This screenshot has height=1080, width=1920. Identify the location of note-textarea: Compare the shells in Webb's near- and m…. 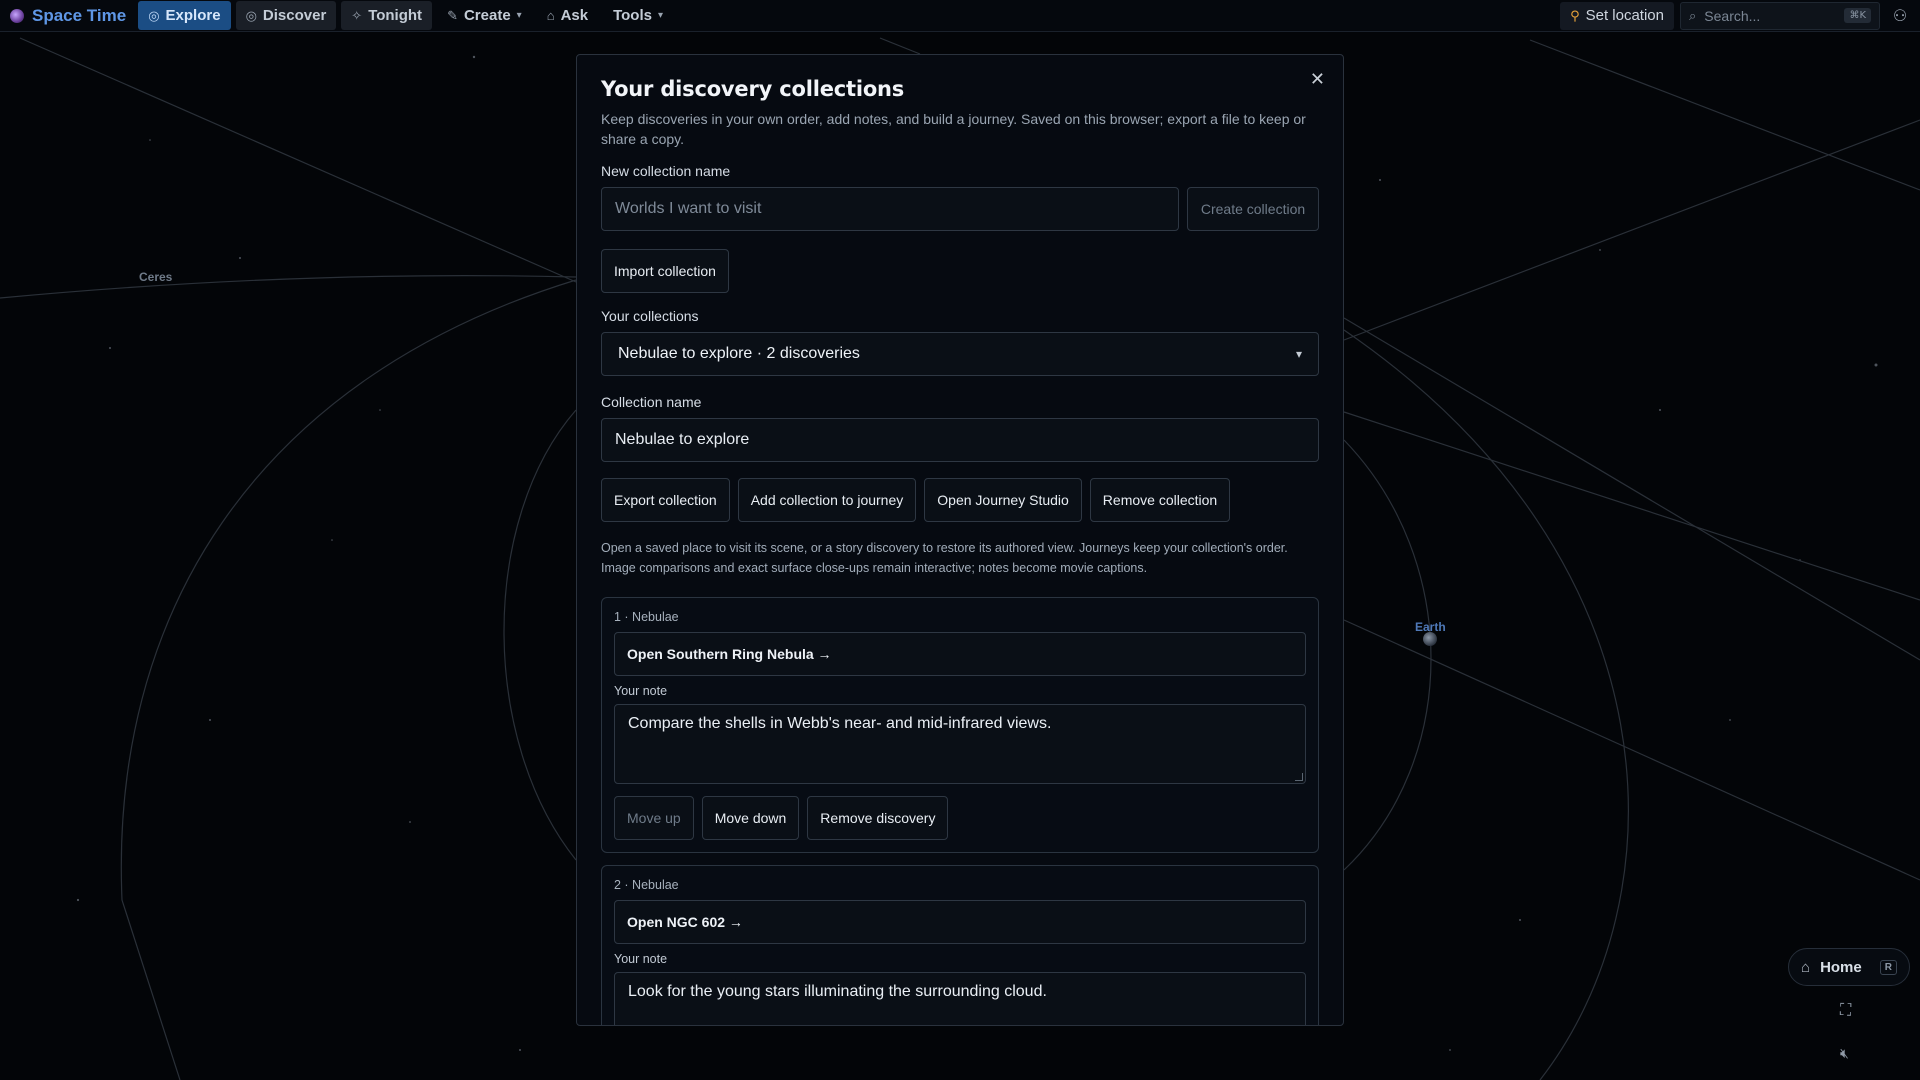
(960, 744).